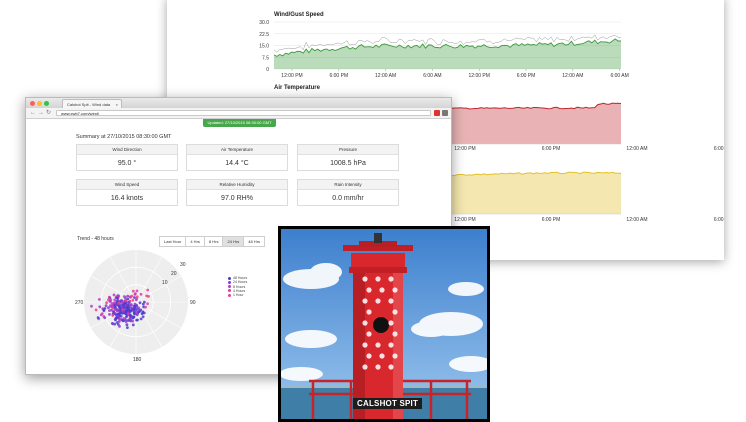 Image resolution: width=746 pixels, height=422 pixels. Describe the element at coordinates (41, 113) in the screenshot. I see `forward-arrow-icon: →` at that location.